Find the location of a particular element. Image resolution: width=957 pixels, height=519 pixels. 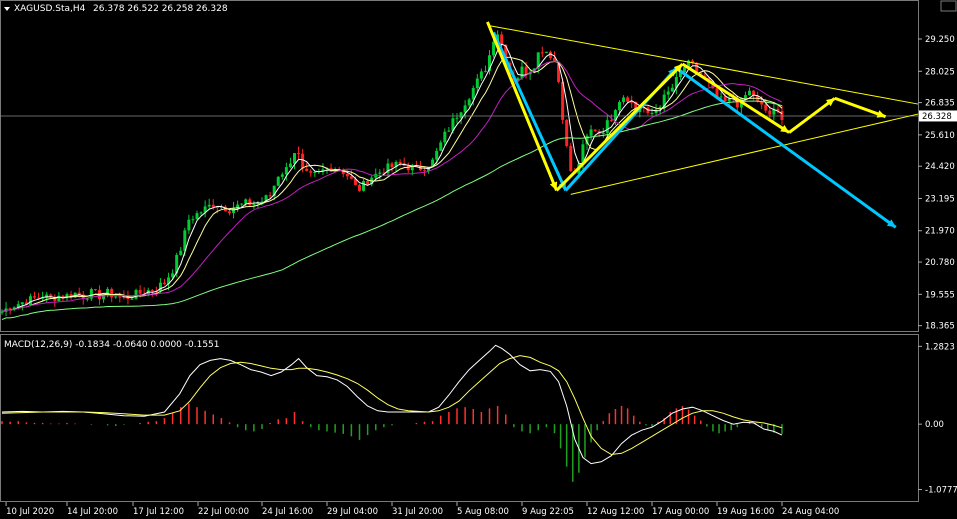

price-tick-label: 23.195 is located at coordinates (940, 199).